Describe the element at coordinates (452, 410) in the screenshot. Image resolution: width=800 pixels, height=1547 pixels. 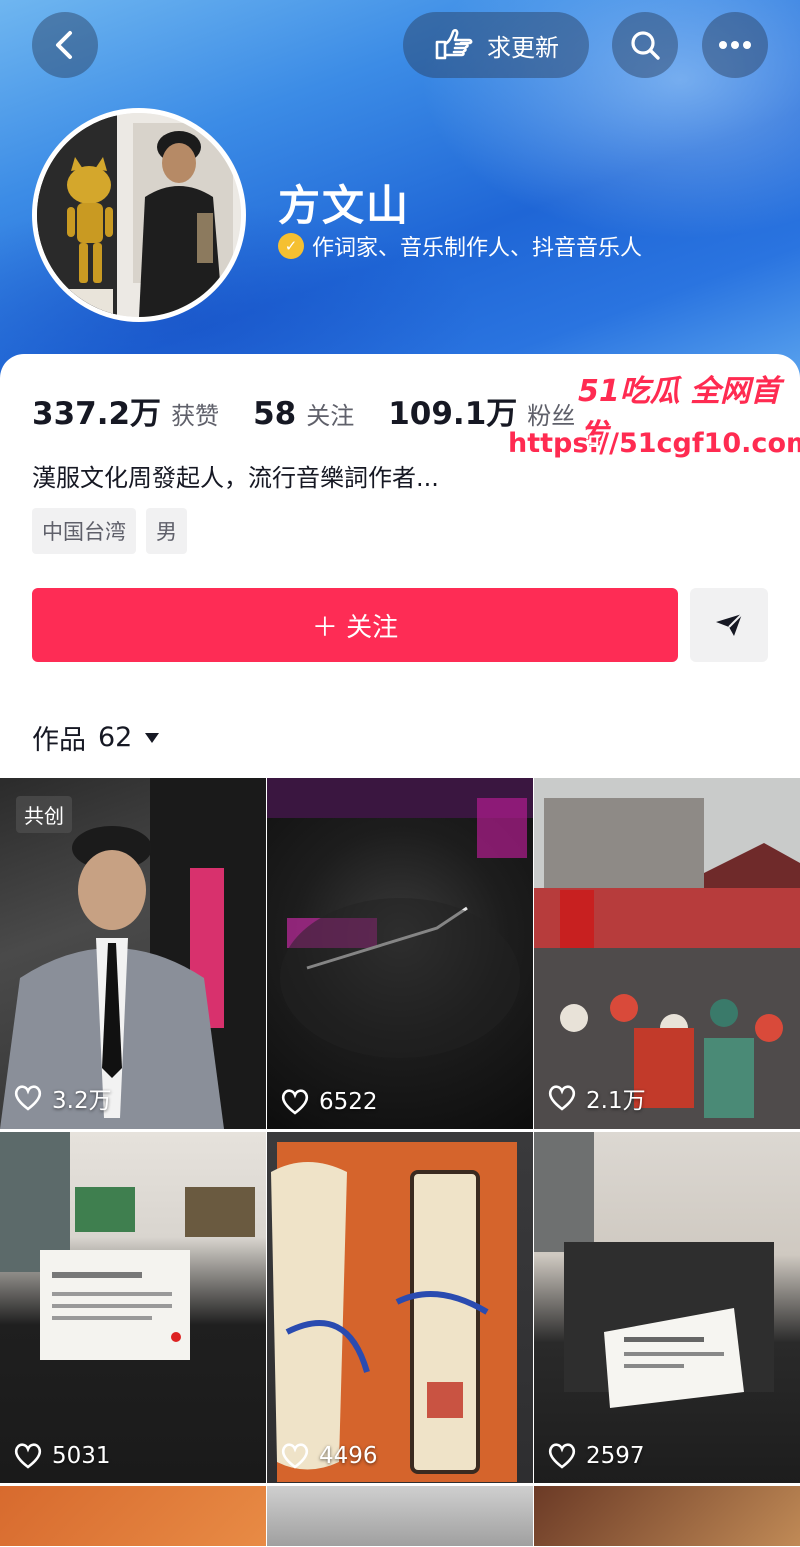
I see `followers-count: 109.1万` at that location.